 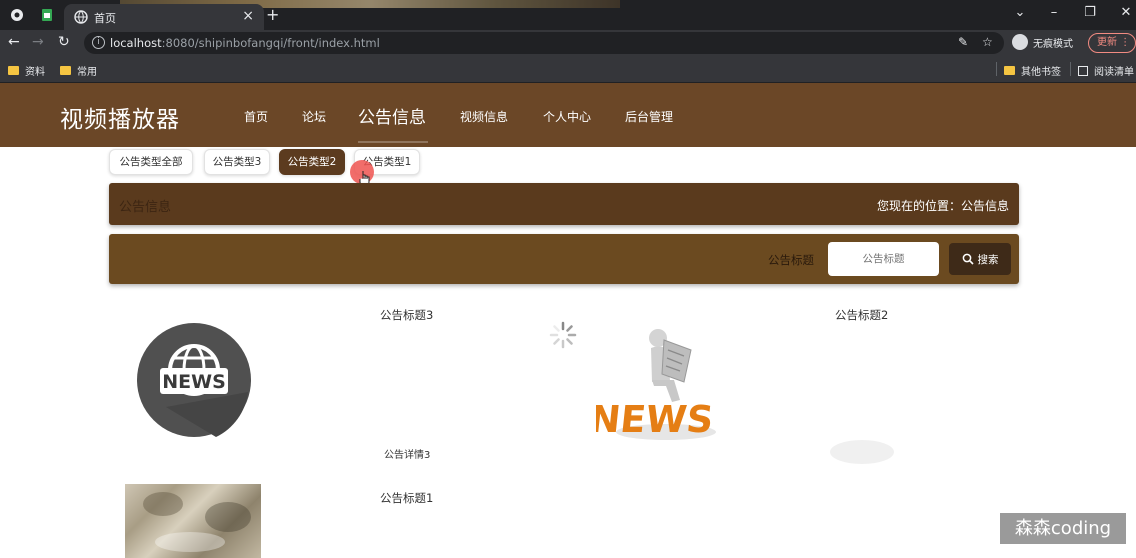 What do you see at coordinates (1020, 12) in the screenshot?
I see `tab-search-chevron-icon: ⌄` at bounding box center [1020, 12].